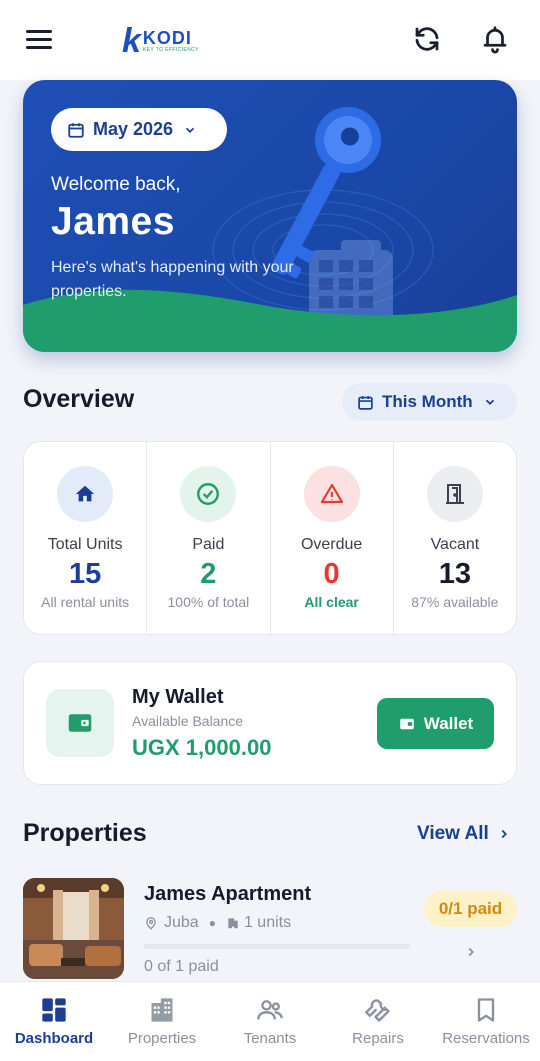 The image size is (540, 1061). Describe the element at coordinates (208, 602) in the screenshot. I see `stat-note: 100% of total` at that location.